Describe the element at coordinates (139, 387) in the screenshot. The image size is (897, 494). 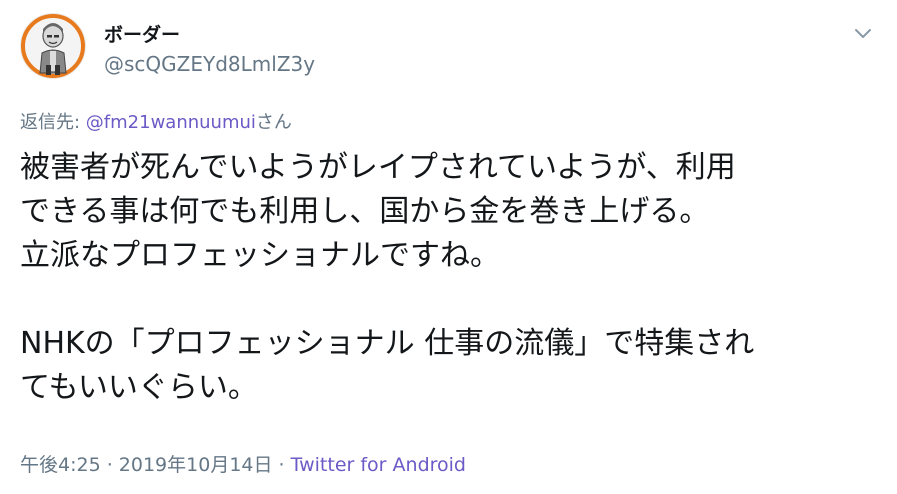
I see `tweet-text-line: てもいいぐらい。` at that location.